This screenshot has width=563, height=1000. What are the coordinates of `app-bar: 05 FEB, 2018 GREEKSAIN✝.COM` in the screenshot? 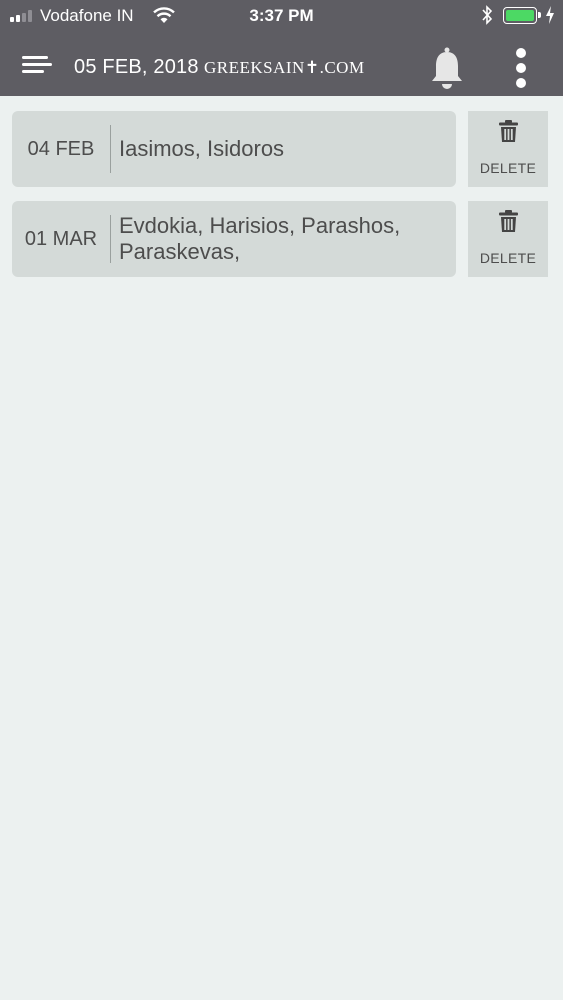 It's located at (281, 65).